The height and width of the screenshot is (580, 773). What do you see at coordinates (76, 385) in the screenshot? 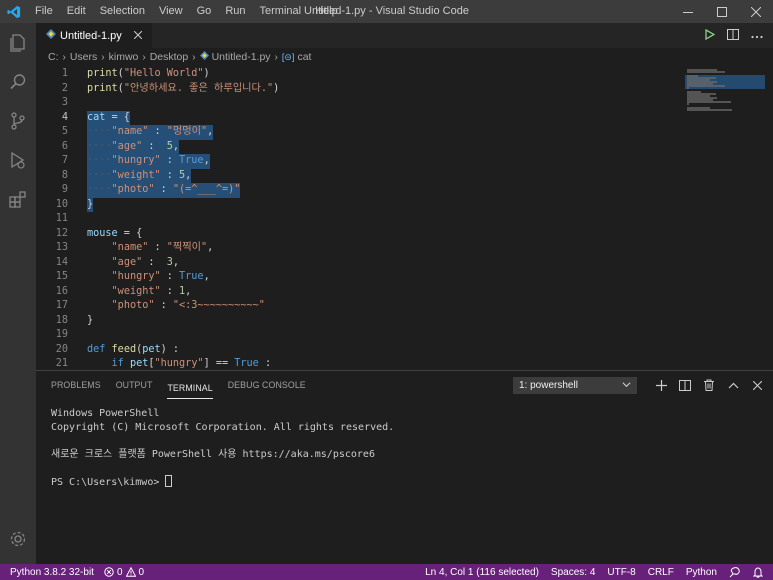
I see `tab-problems: PROBLEMS` at bounding box center [76, 385].